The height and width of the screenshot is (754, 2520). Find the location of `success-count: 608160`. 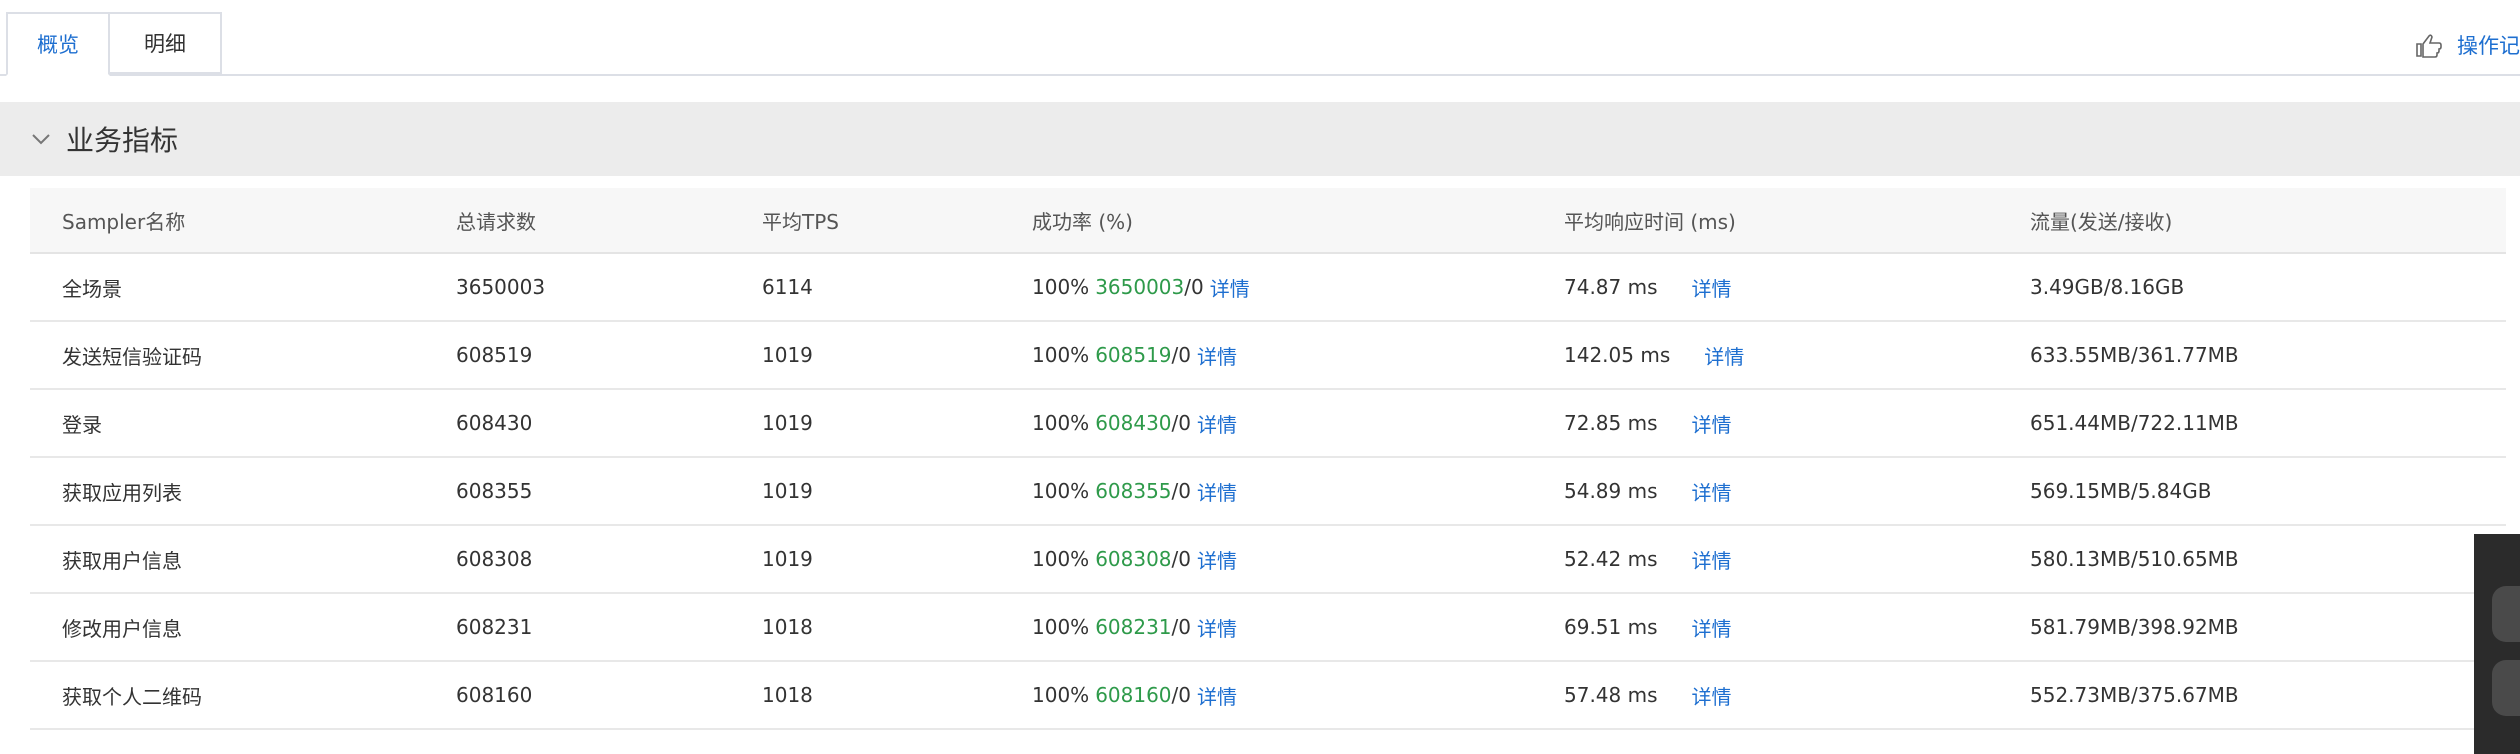

success-count: 608160 is located at coordinates (1133, 695).